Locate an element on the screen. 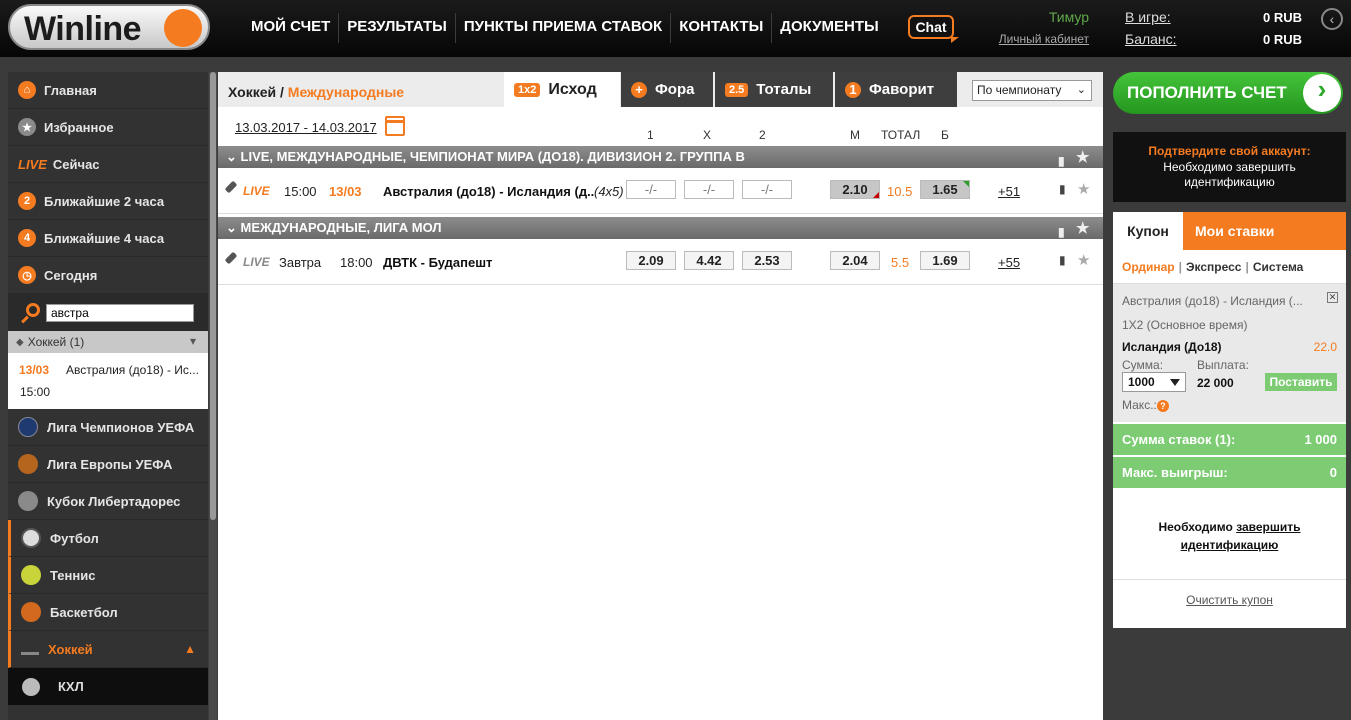 This screenshot has width=1351, height=720. total-stakes-value: 1 000 is located at coordinates (1320, 439).